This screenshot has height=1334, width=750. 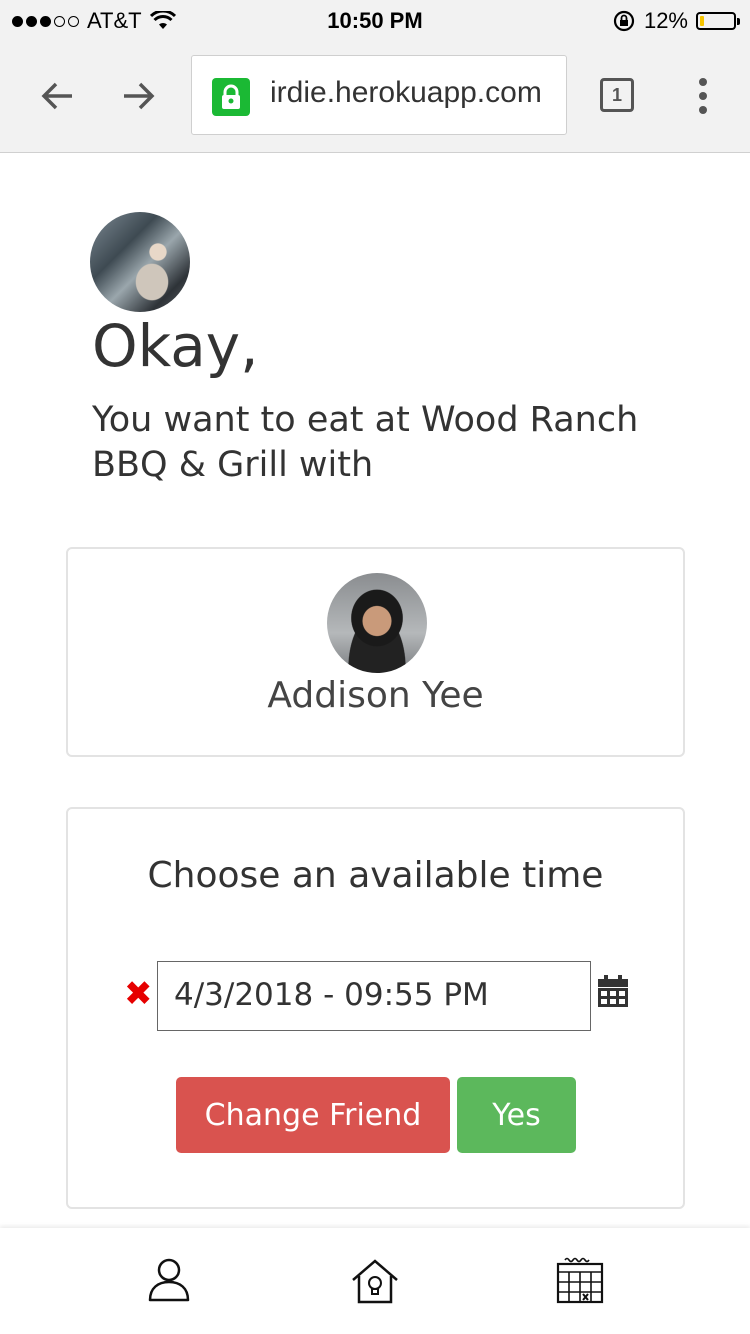 I want to click on time-card-title: Choose an available time, so click(x=375, y=875).